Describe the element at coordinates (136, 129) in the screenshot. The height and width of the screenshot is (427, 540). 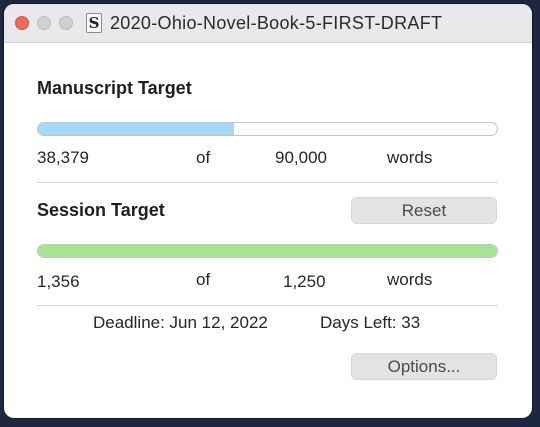
I see `manuscript-progress-fill` at that location.